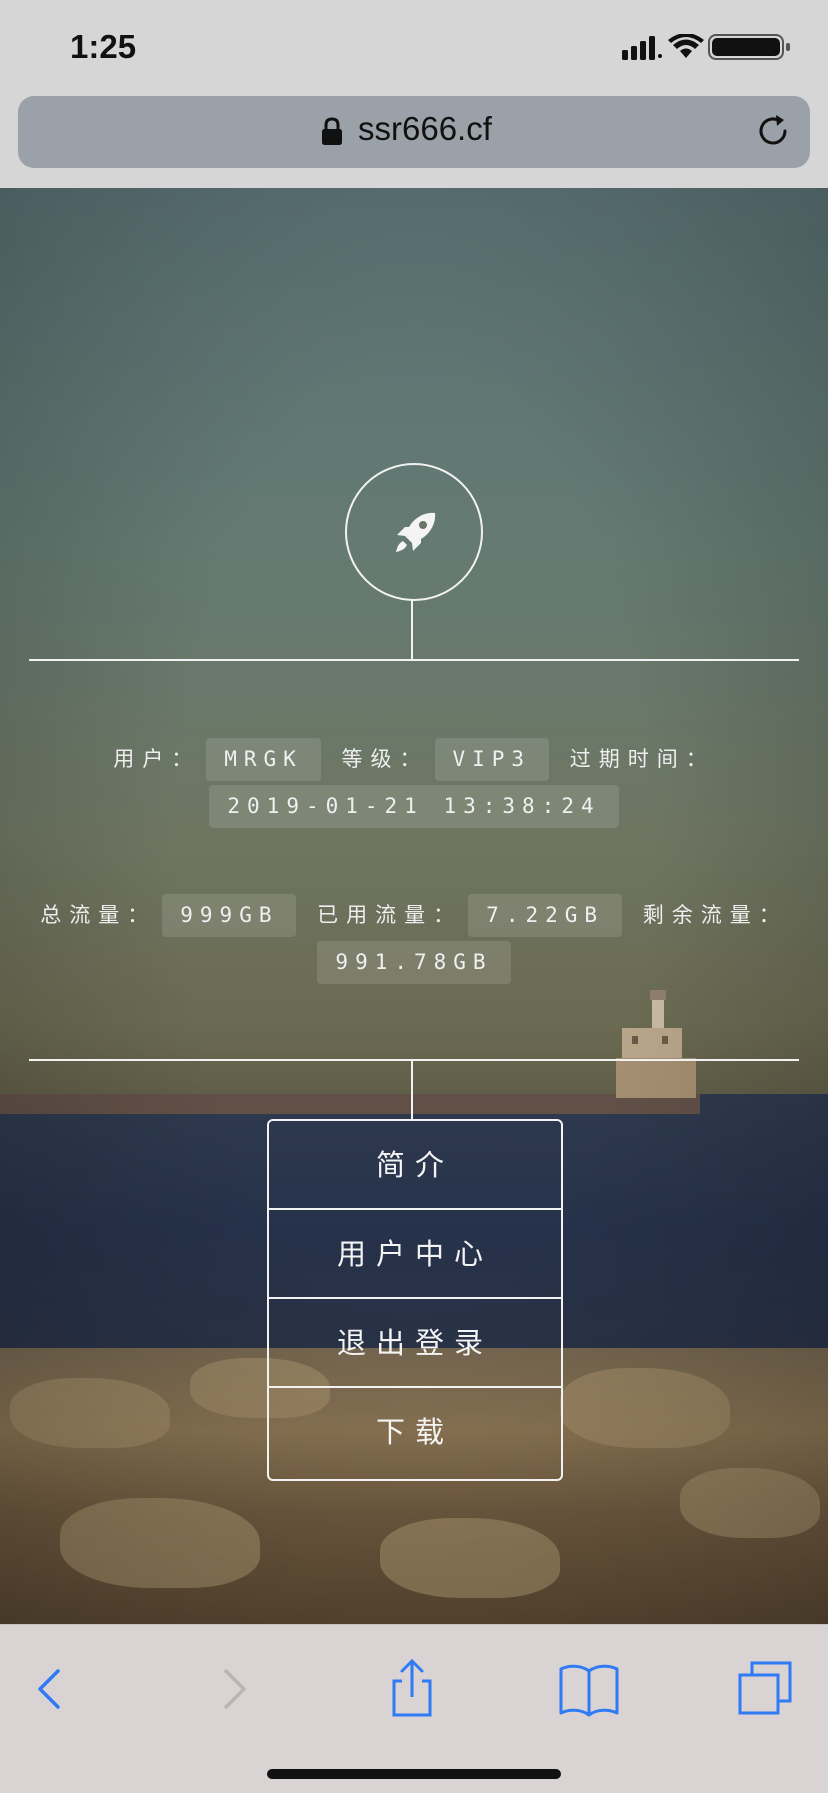  What do you see at coordinates (229, 915) in the screenshot?
I see `total-traffic-value: 999GB` at bounding box center [229, 915].